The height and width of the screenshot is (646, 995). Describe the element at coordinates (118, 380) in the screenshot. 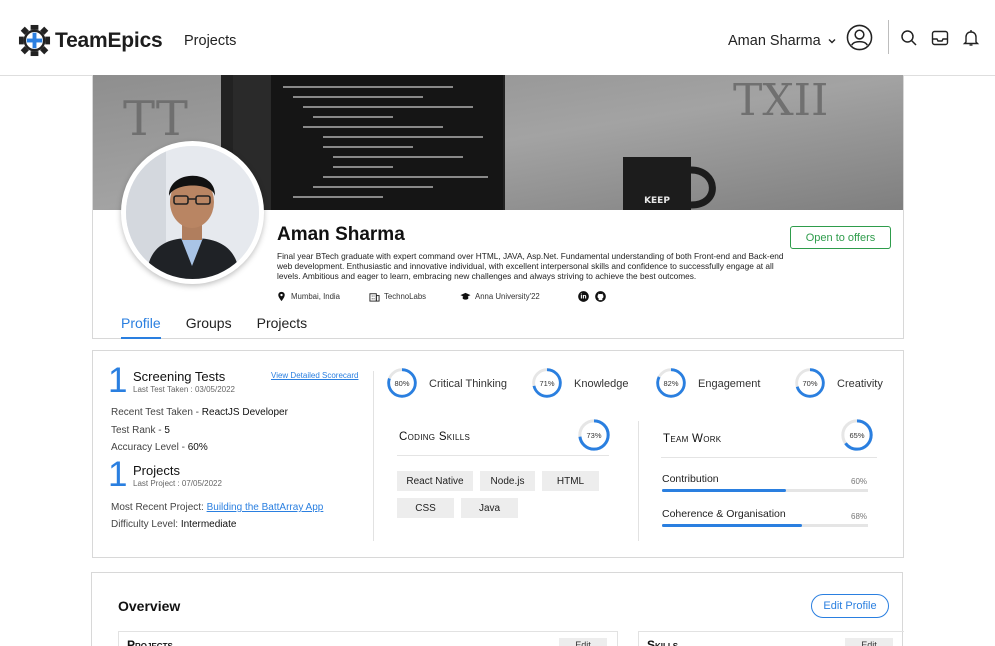

I see `tests-count: 1` at that location.